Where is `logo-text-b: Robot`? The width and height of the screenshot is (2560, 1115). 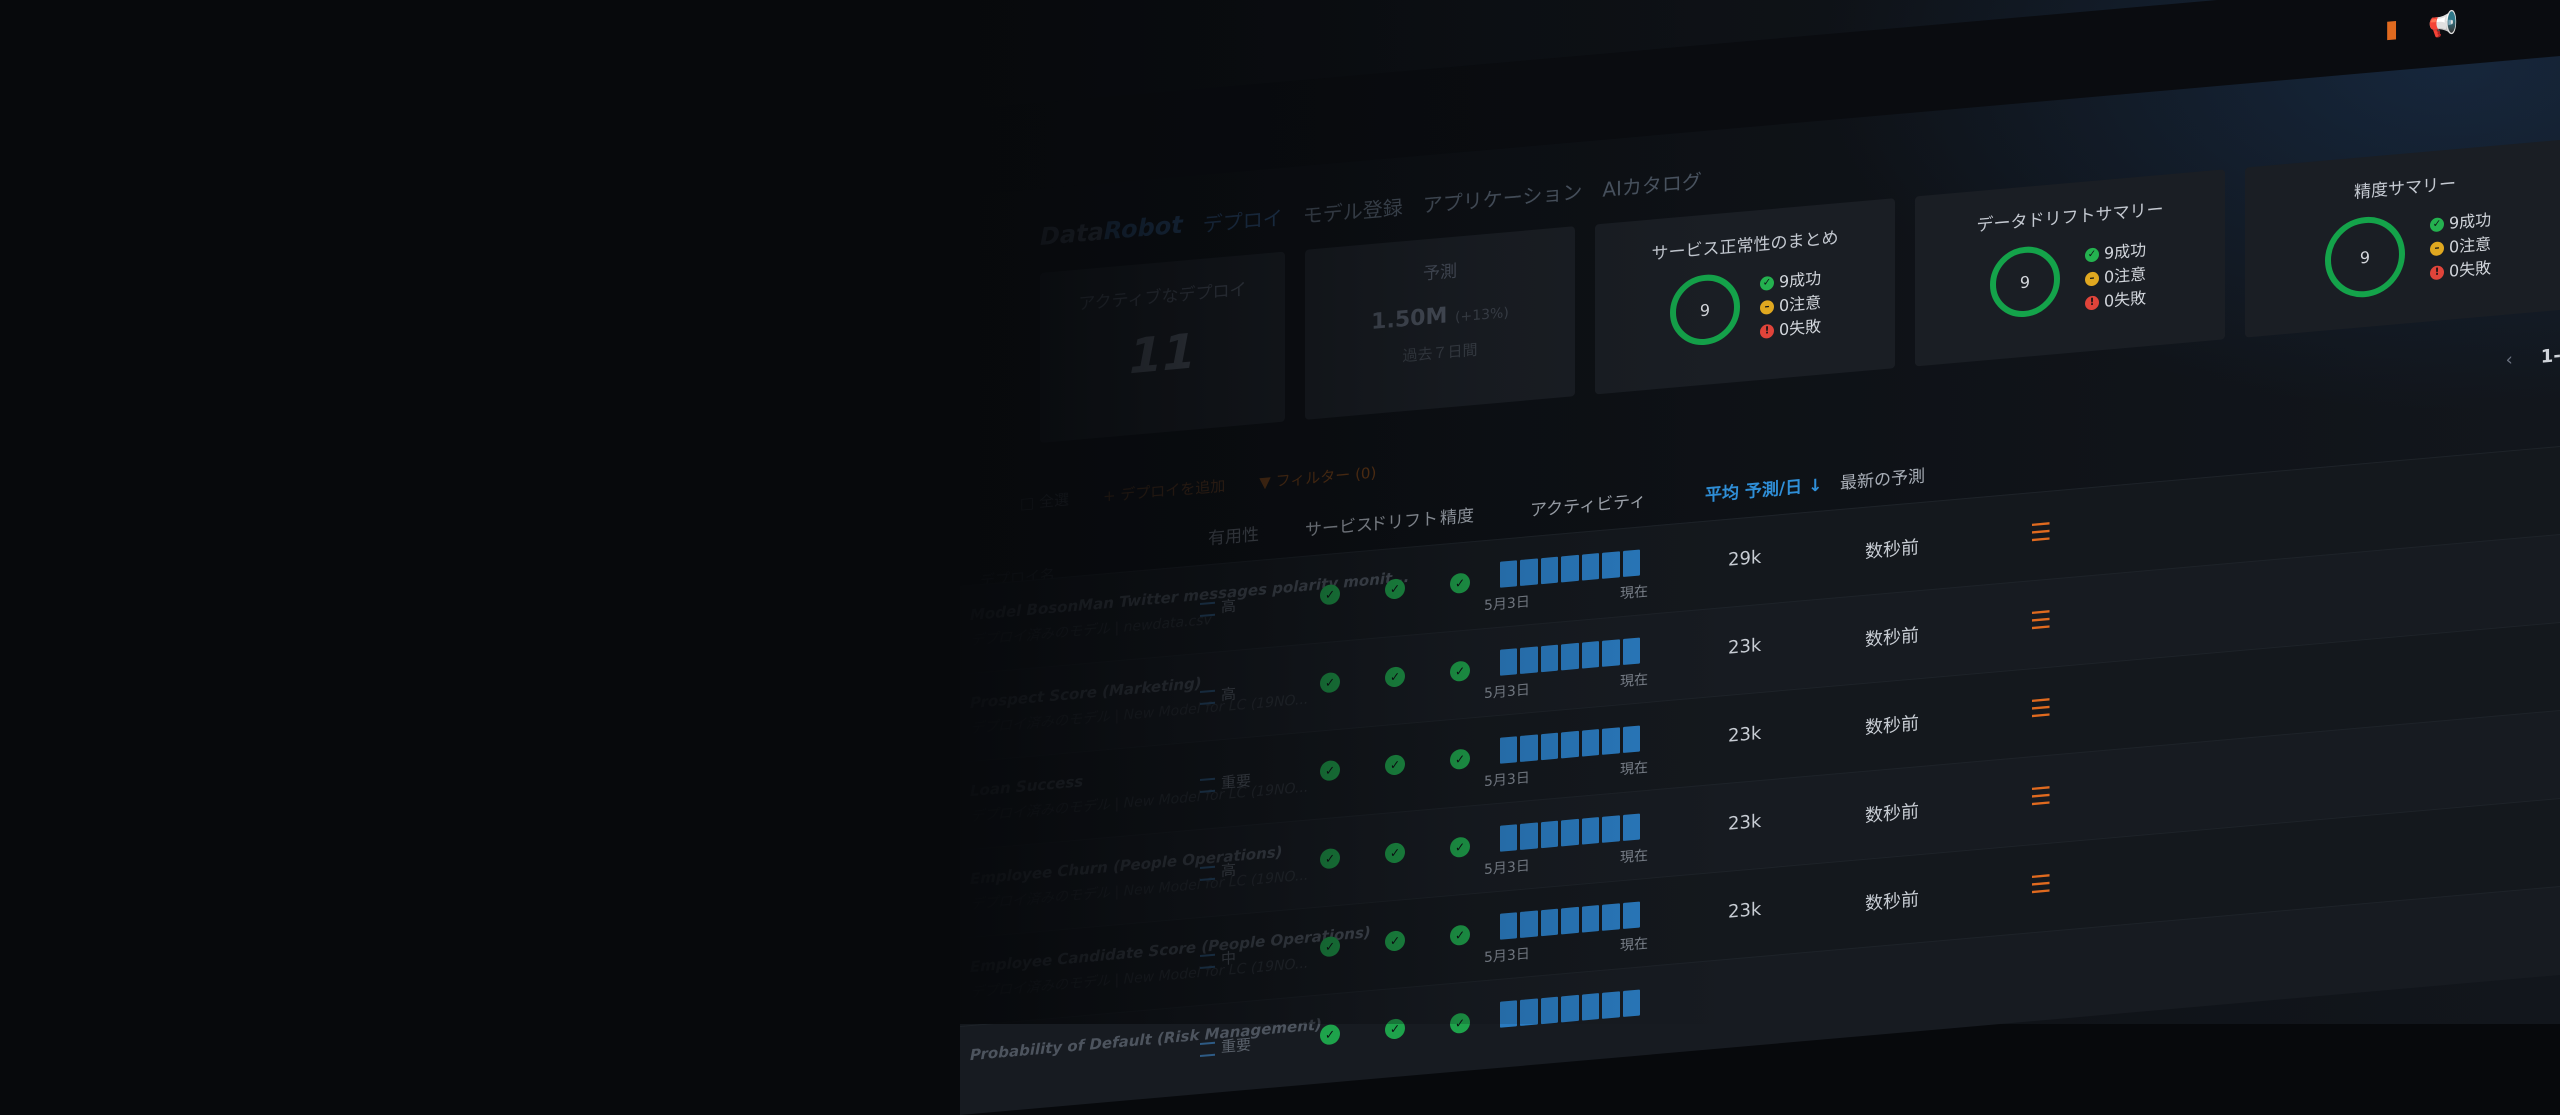
logo-text-b: Robot is located at coordinates (1143, 228).